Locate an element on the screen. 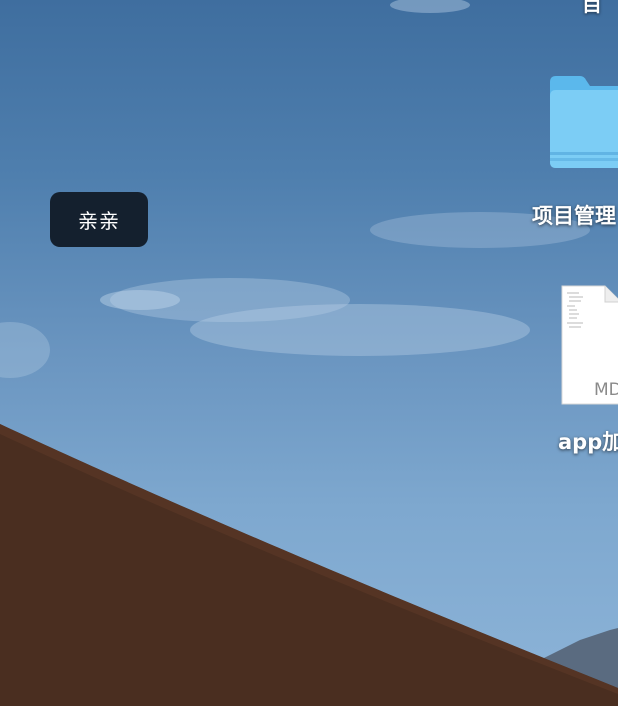 The image size is (618, 706). folder-label: 项目管理 is located at coordinates (574, 215).